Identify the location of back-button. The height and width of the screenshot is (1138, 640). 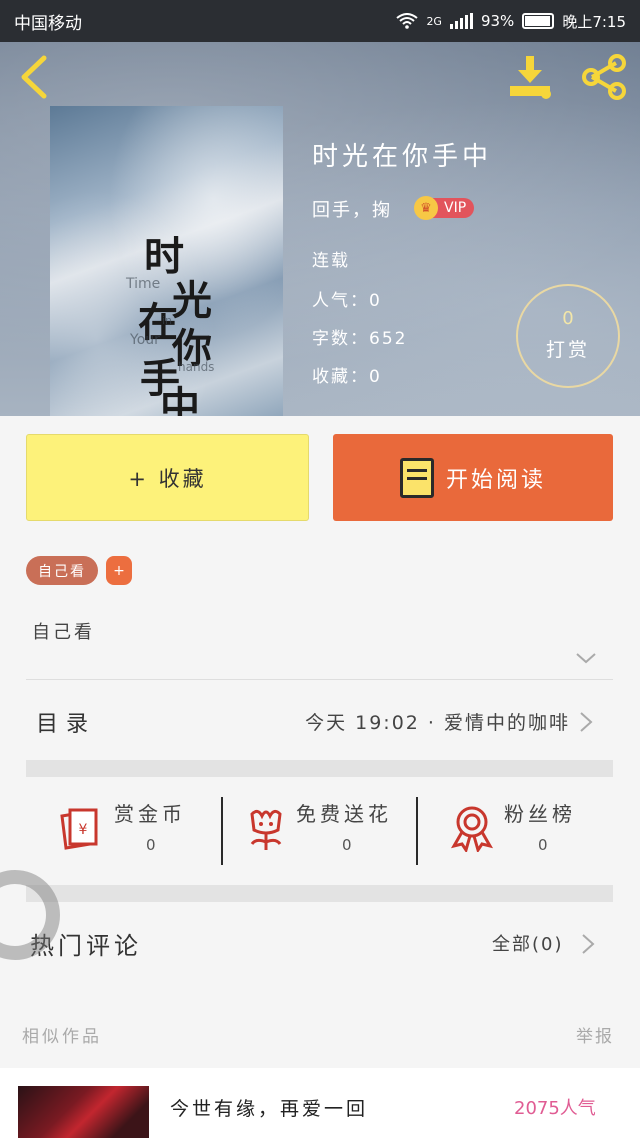
(34, 77).